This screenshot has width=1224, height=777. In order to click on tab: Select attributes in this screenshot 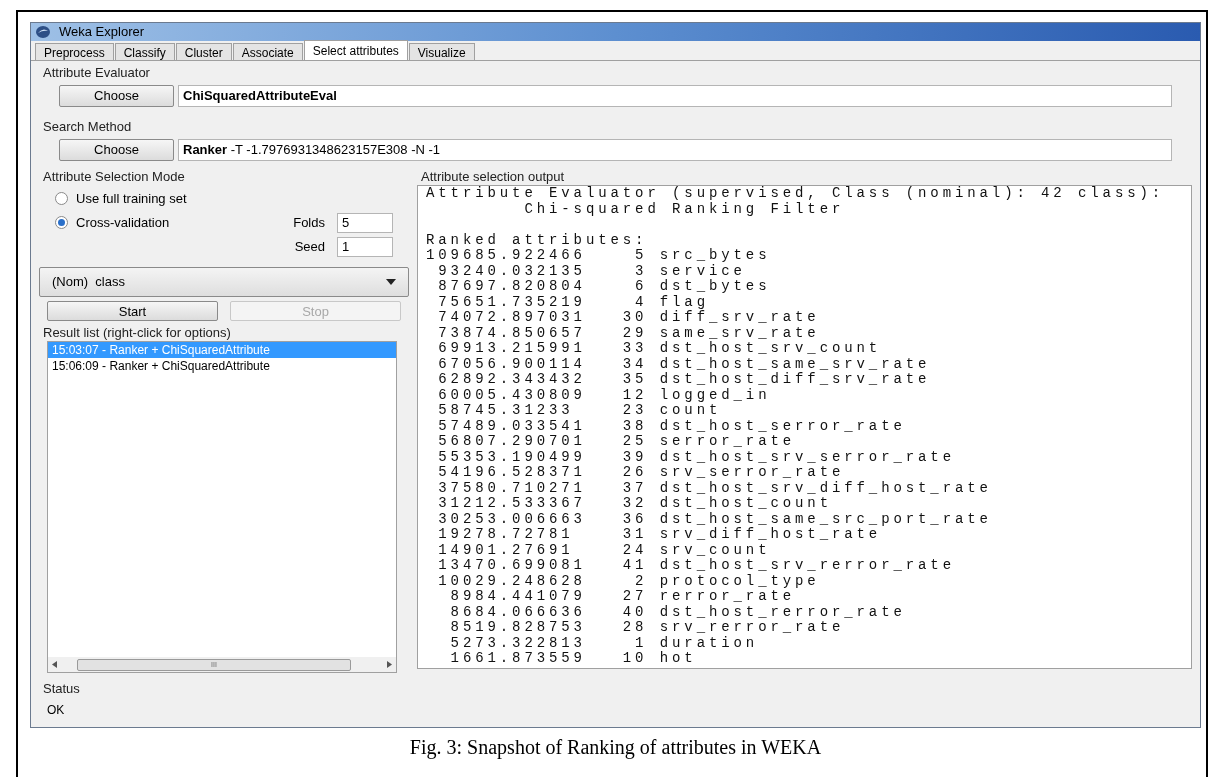, I will do `click(355, 50)`.